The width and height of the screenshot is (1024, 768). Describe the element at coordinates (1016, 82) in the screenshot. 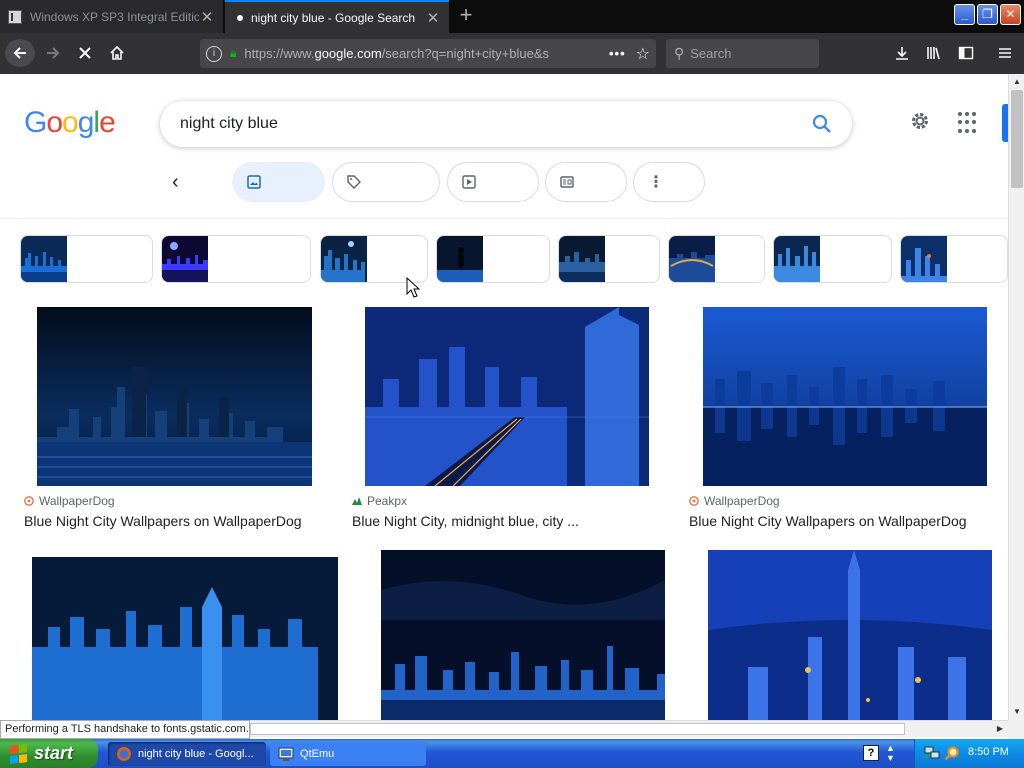

I see `scroll-up-icon: ▲` at that location.